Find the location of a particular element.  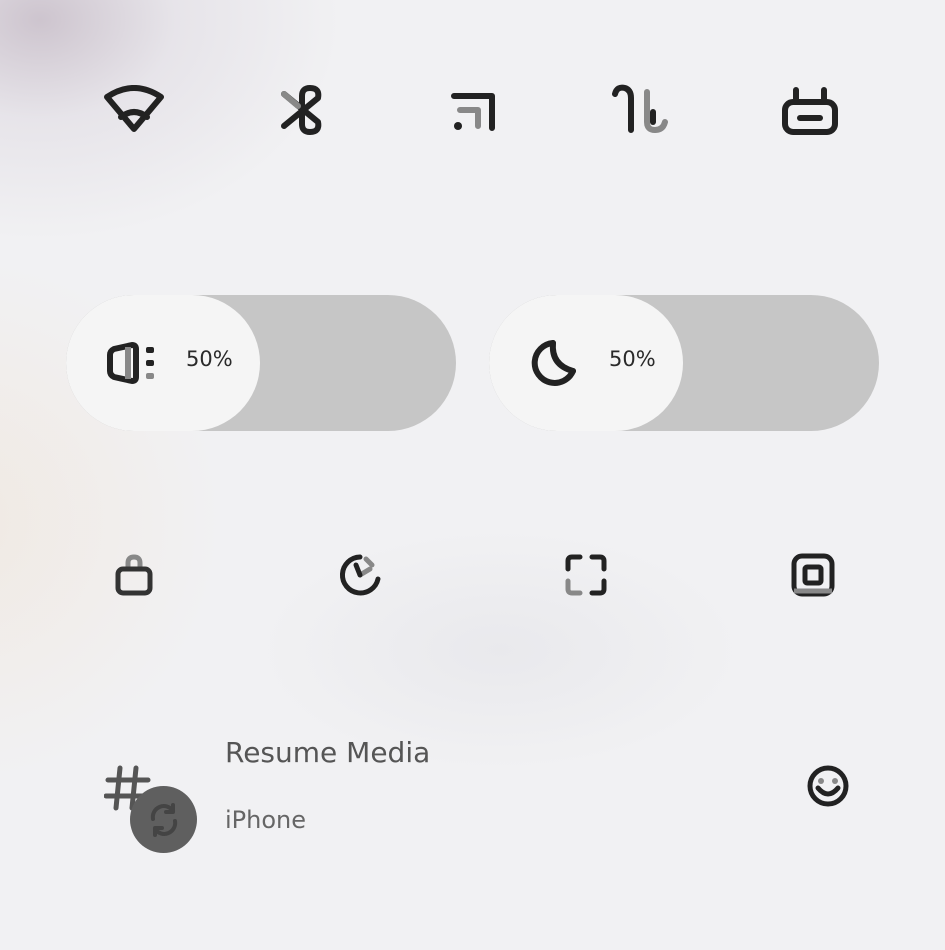

brightness-value: 50% is located at coordinates (632, 359).